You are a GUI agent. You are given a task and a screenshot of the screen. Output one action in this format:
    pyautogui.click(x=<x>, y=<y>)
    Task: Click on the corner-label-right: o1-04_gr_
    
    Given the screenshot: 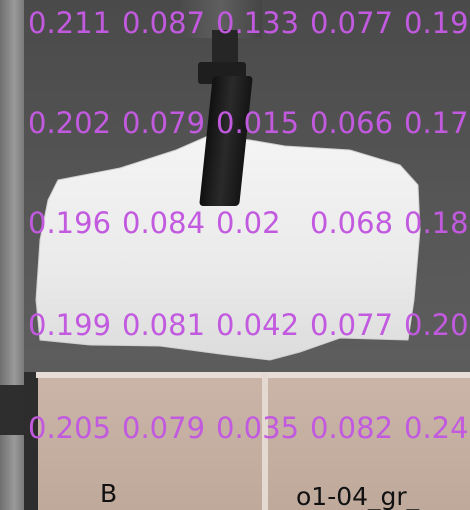 What is the action you would take?
    pyautogui.click(x=358, y=496)
    